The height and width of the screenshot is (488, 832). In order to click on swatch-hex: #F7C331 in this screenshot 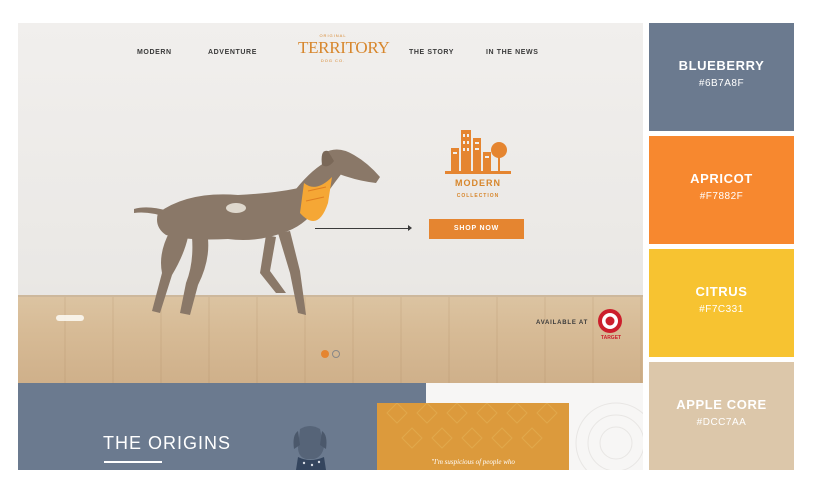, I will do `click(721, 309)`.